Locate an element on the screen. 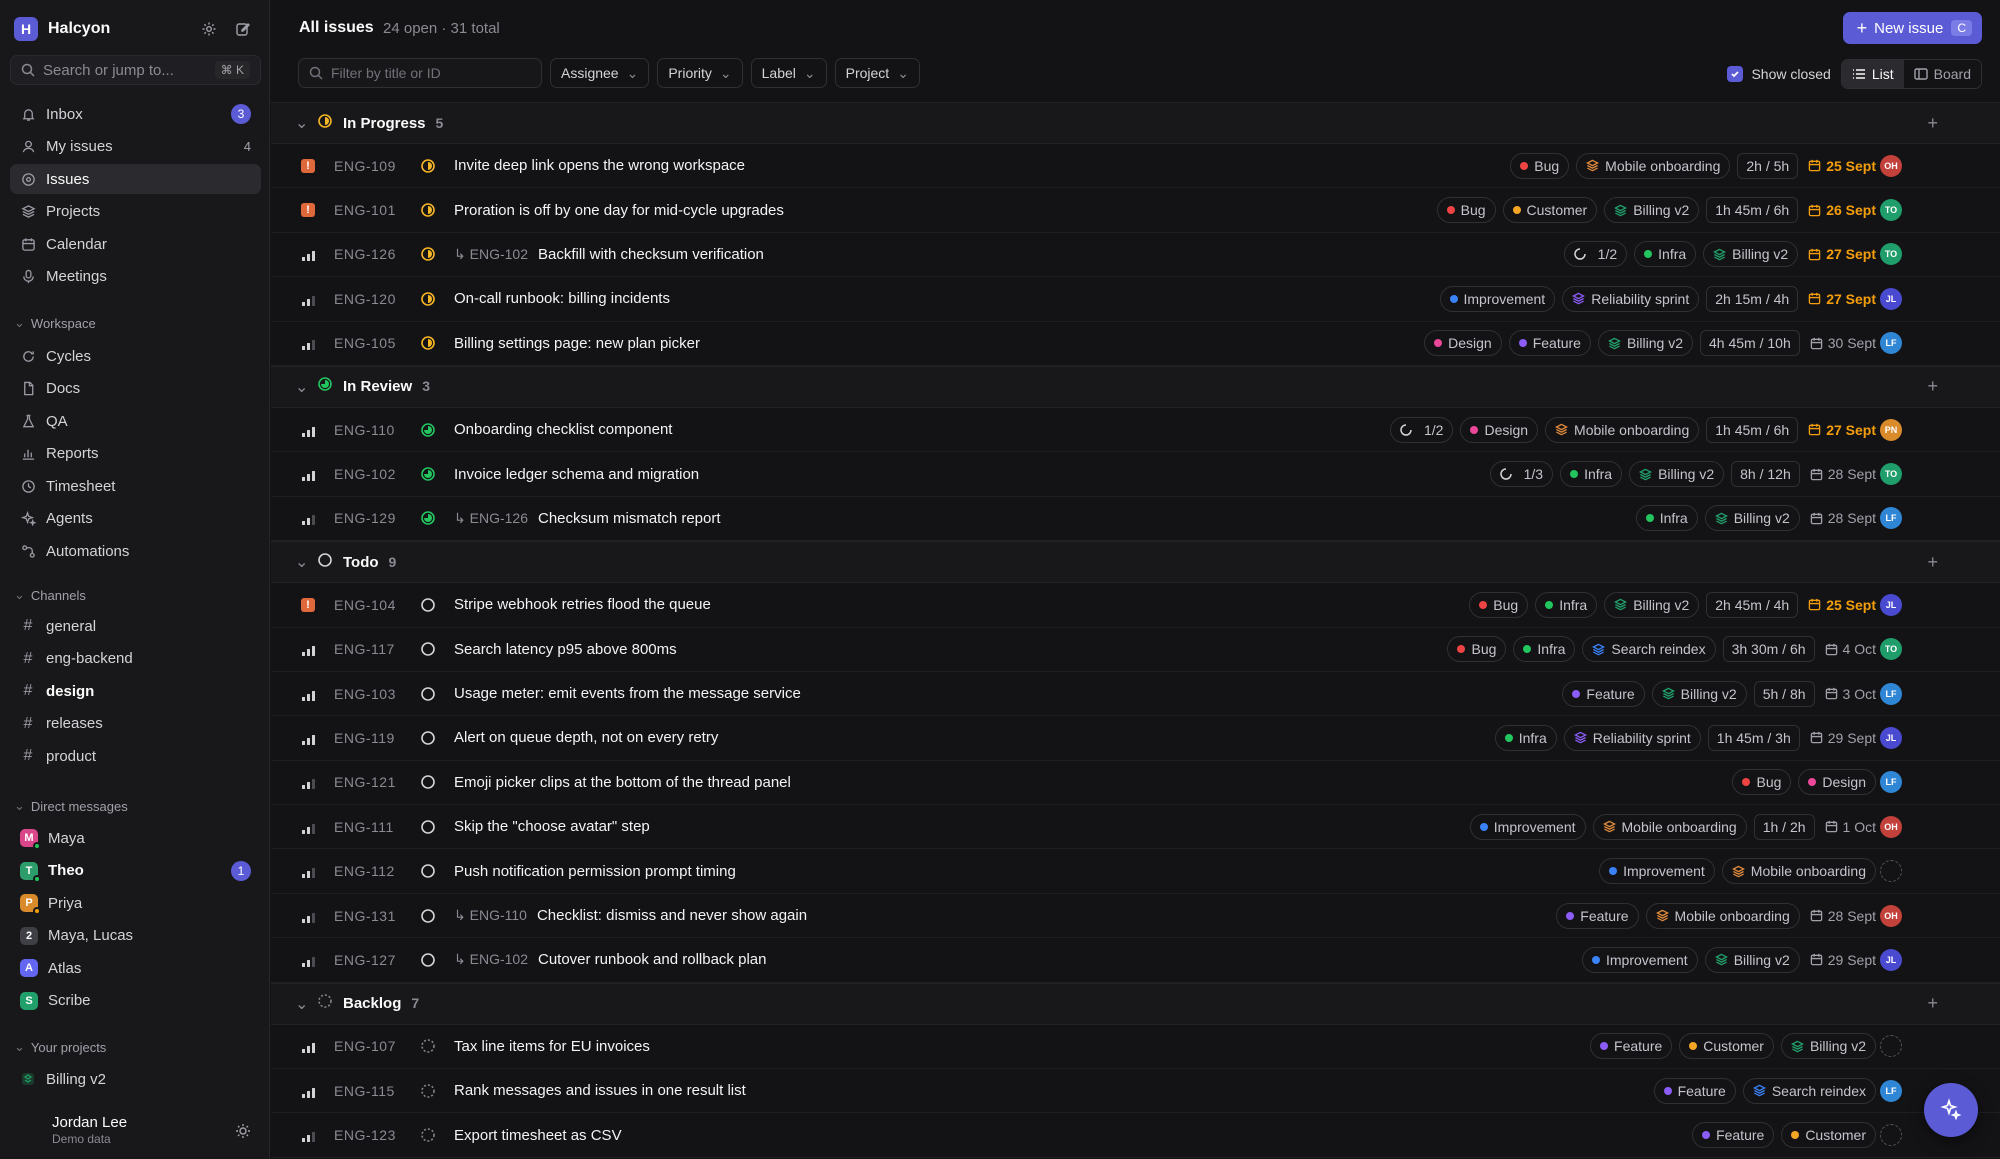 The width and height of the screenshot is (2000, 1159). view-board-button: Board is located at coordinates (1942, 74).